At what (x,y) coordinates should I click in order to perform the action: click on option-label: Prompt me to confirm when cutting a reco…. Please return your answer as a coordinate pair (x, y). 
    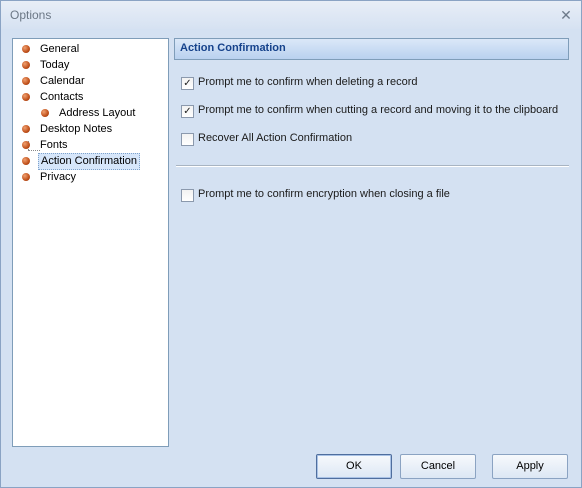
    Looking at the image, I should click on (378, 110).